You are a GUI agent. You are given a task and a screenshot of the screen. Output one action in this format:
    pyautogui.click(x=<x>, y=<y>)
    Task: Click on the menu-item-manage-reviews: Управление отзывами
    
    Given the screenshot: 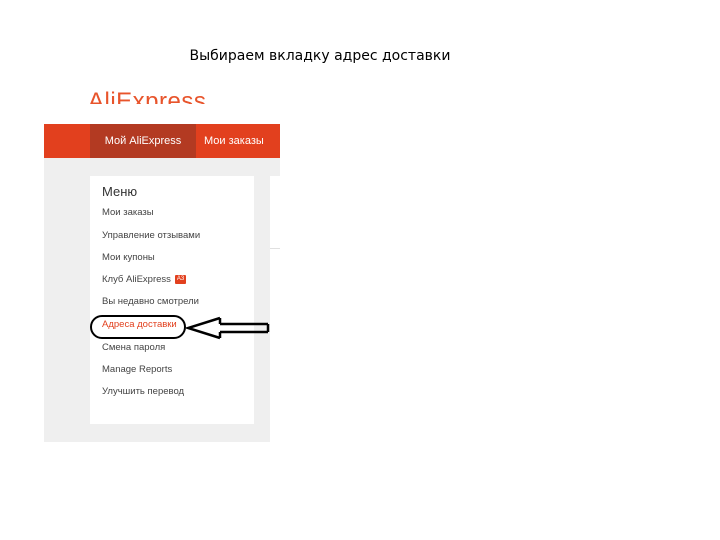 What is the action you would take?
    pyautogui.click(x=151, y=235)
    